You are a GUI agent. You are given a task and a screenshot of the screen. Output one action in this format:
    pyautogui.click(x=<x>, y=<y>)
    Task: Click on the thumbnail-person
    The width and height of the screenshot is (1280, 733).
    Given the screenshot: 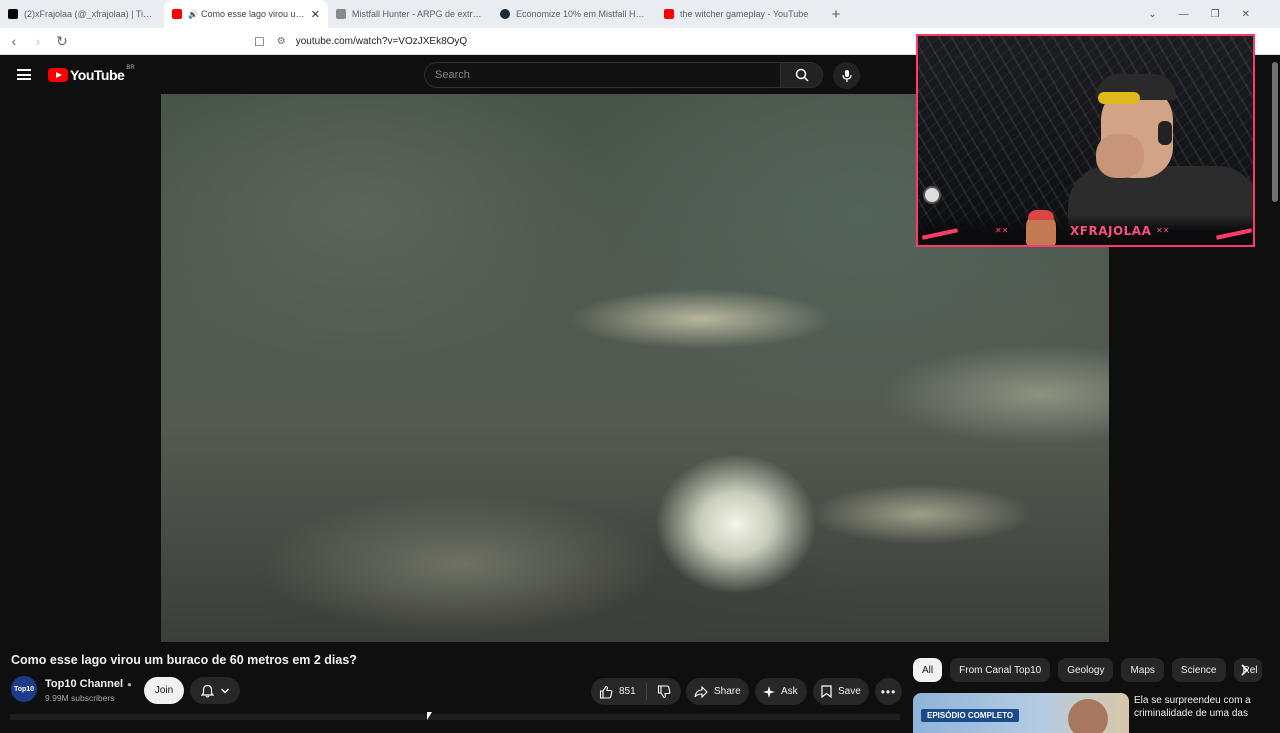 What is the action you would take?
    pyautogui.click(x=1088, y=716)
    